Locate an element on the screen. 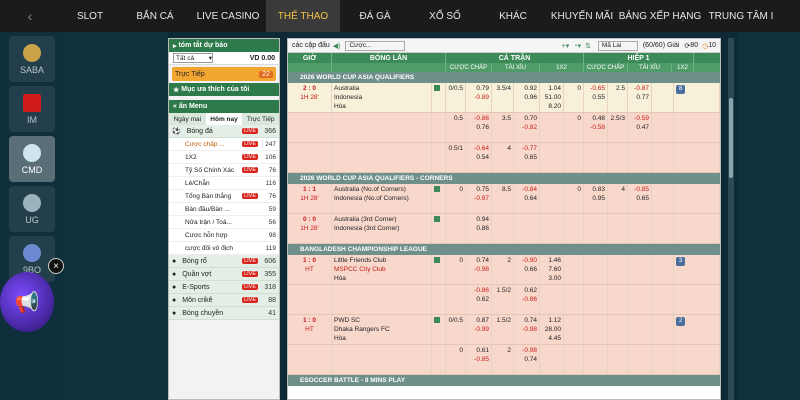  promo-megaphone-button: 📢 is located at coordinates (27, 302).